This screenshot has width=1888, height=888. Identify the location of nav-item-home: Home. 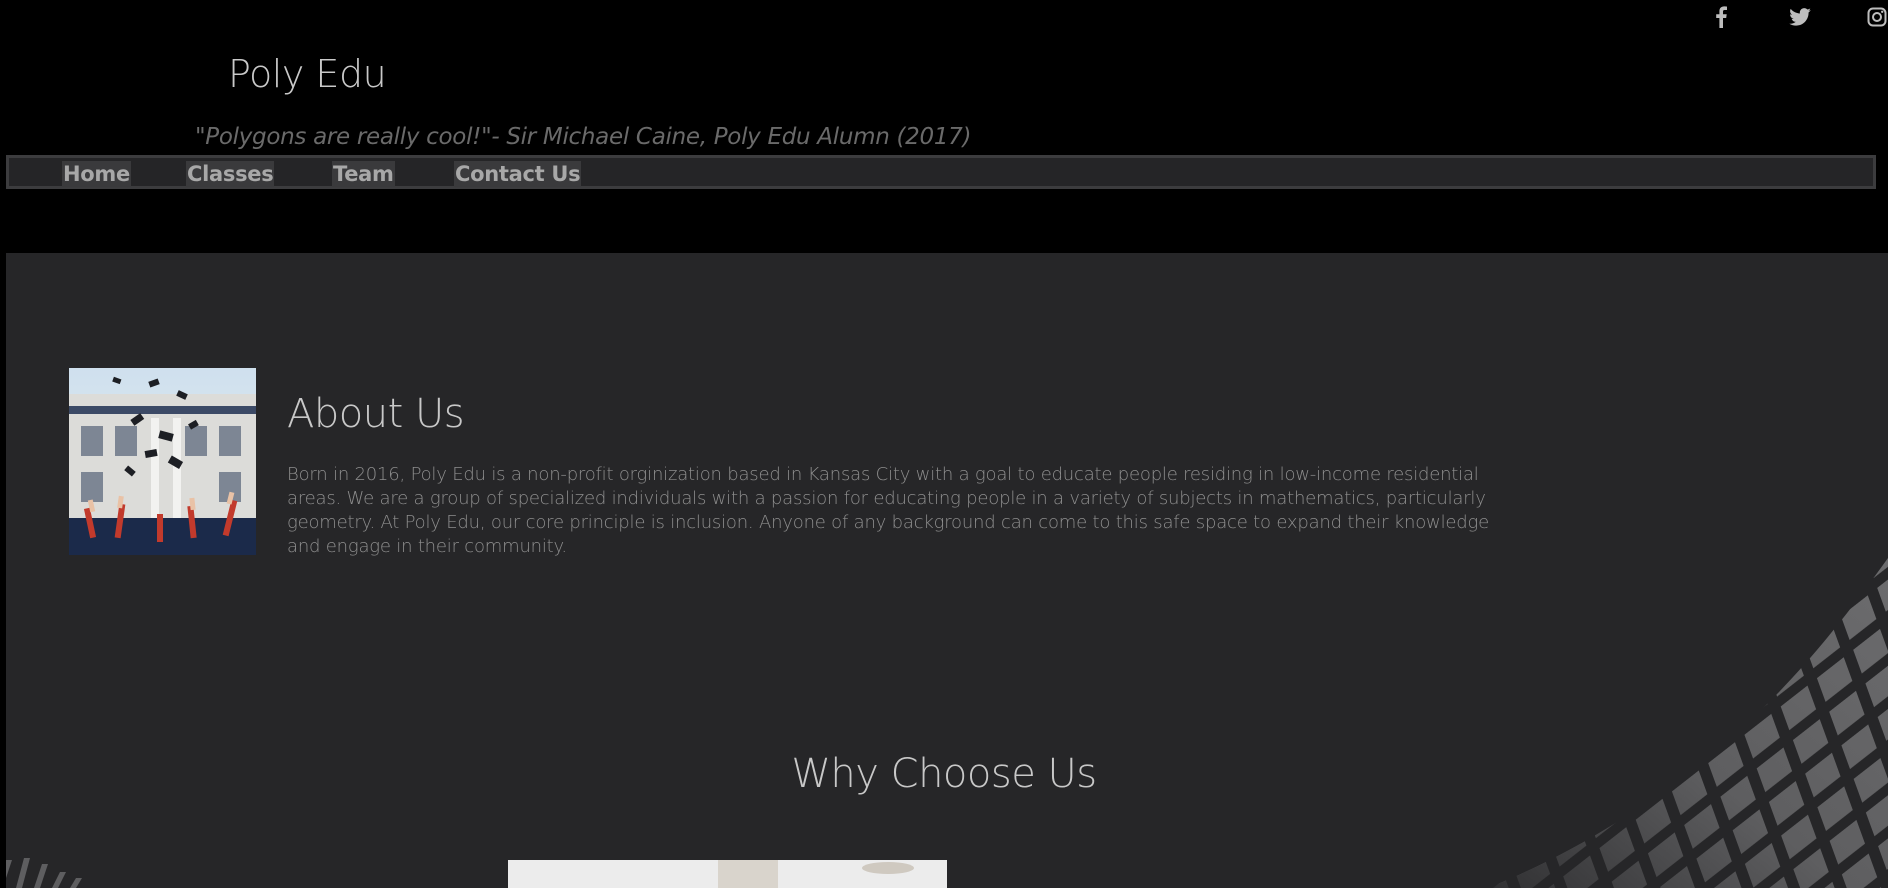
(96, 174).